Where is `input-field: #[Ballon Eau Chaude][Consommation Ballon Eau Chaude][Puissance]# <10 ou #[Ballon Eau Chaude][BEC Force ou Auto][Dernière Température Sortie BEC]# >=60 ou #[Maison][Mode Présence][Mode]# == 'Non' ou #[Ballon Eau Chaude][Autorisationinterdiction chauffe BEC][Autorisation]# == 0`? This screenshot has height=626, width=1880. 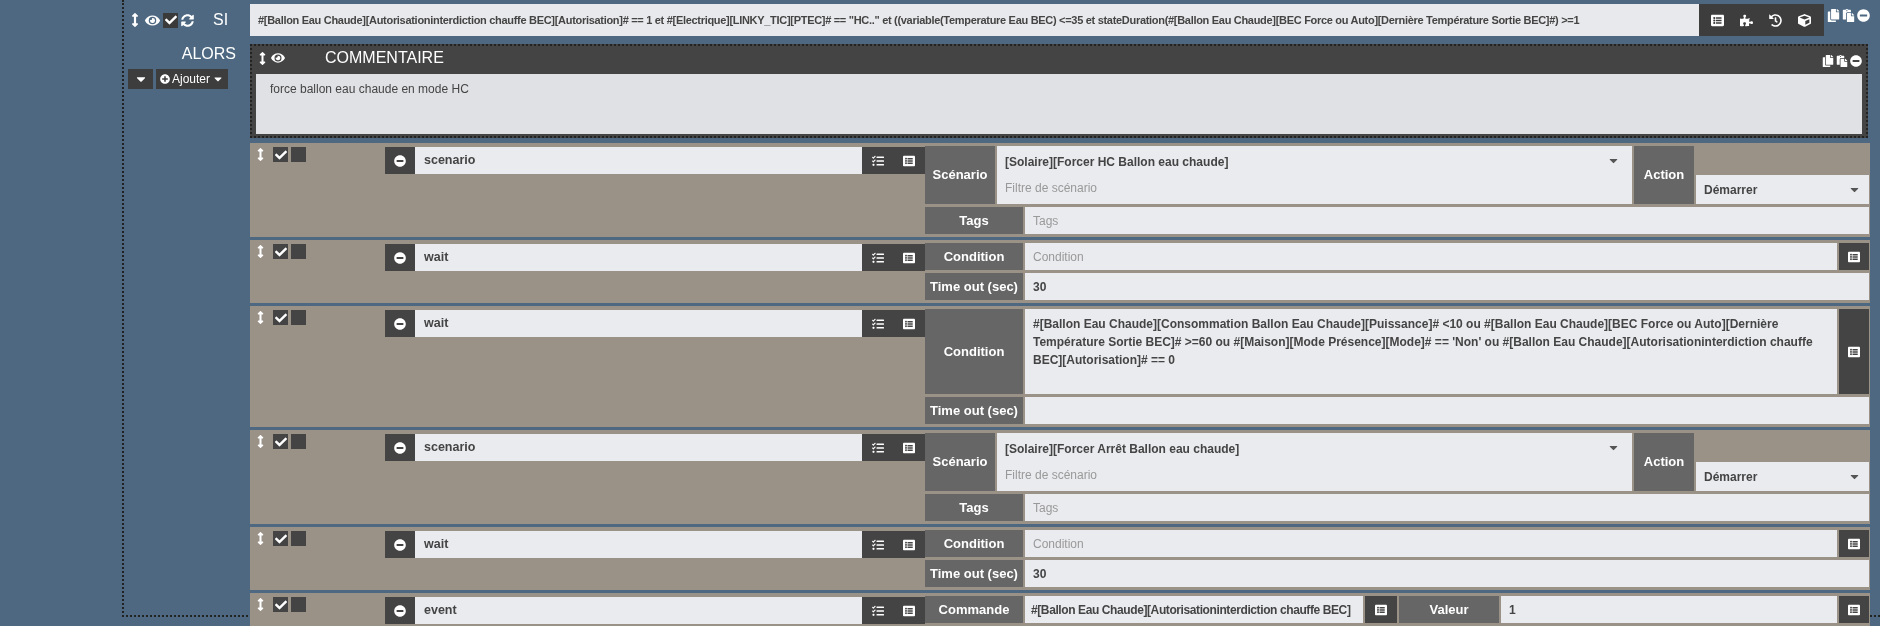 input-field: #[Ballon Eau Chaude][Consommation Ballon Eau Chaude][Puissance]# <10 ou #[Ballon Eau Chaude][BEC Force ou Auto][Dernière Température Sortie BEC]# >=60 ou #[Maison][Mode Présence][Mode]# == 'Non' ou #[Ballon Eau Chaude][Autorisationinterdiction chauffe BEC][Autorisation]# == 0 is located at coordinates (1431, 351).